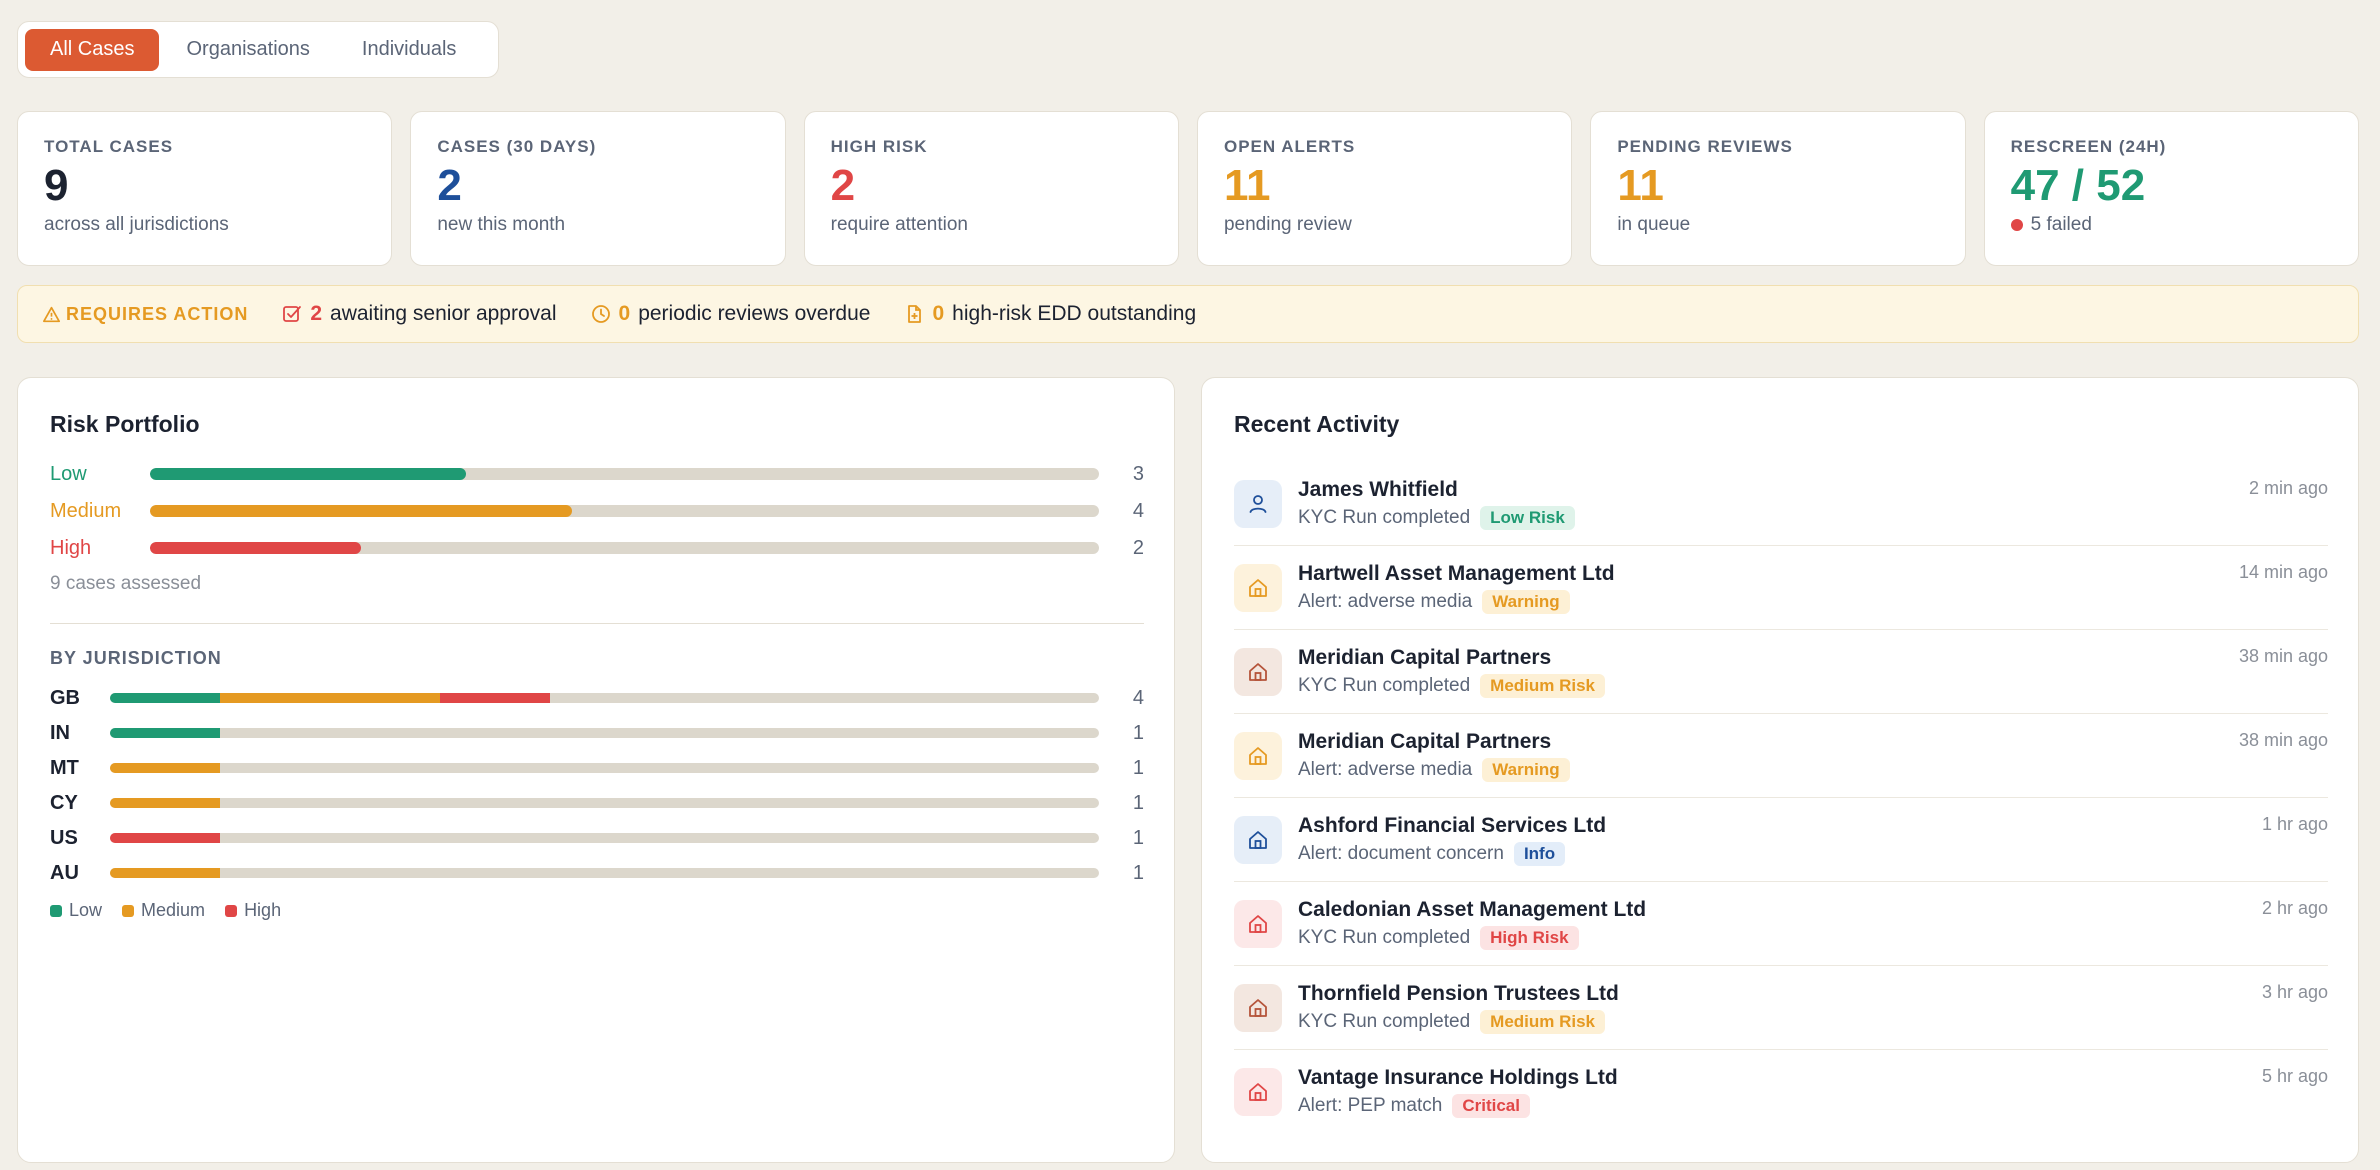  What do you see at coordinates (316, 313) in the screenshot?
I see `action-count: 2` at bounding box center [316, 313].